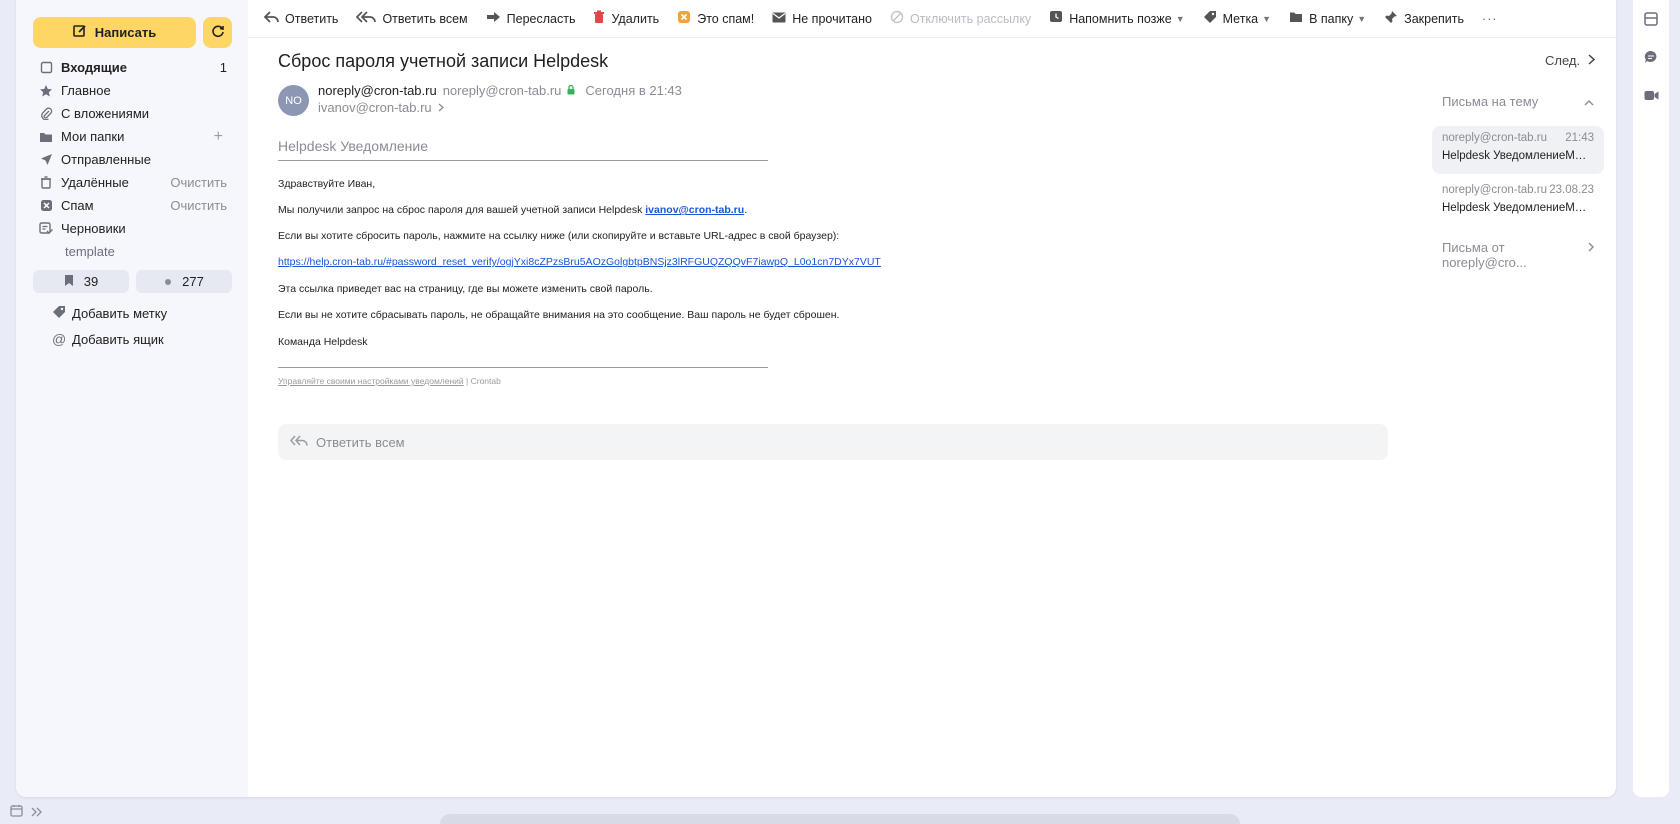 The height and width of the screenshot is (824, 1680). Describe the element at coordinates (138, 67) in the screenshot. I see `folder-inbox: Входящие 1` at that location.